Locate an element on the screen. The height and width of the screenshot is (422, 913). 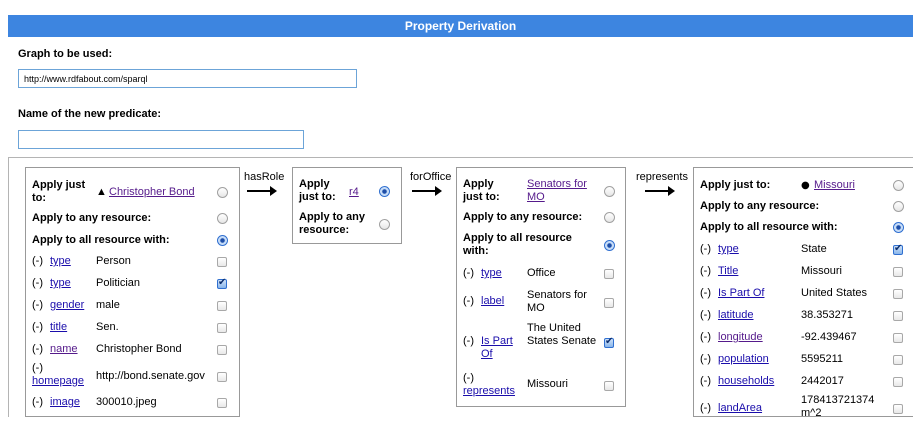
prop-link: homepage is located at coordinates (58, 381).